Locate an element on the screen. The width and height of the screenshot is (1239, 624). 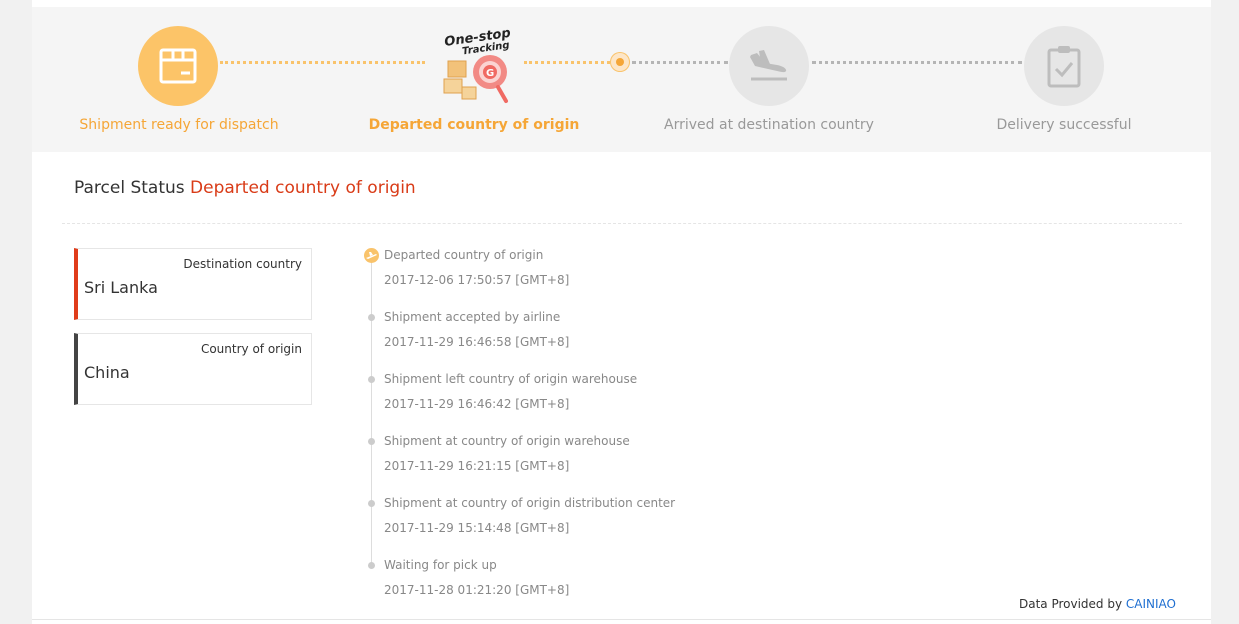
timeline-event-title: Shipment at country of origin warehouse is located at coordinates (507, 441).